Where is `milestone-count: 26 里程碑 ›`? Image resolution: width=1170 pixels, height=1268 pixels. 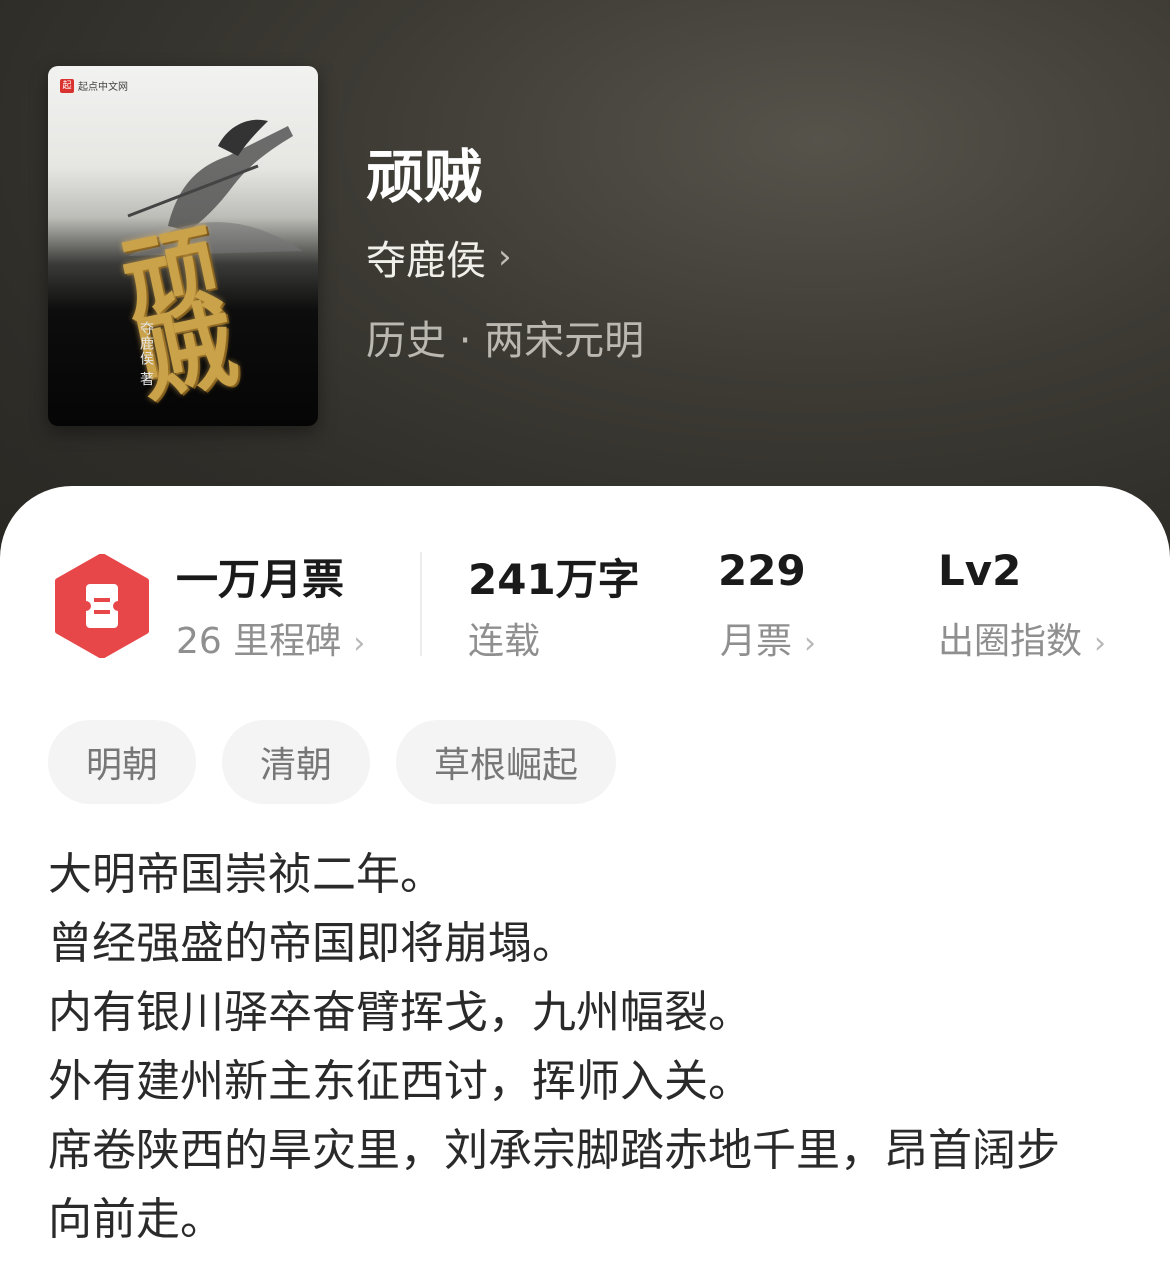 milestone-count: 26 里程碑 › is located at coordinates (270, 638).